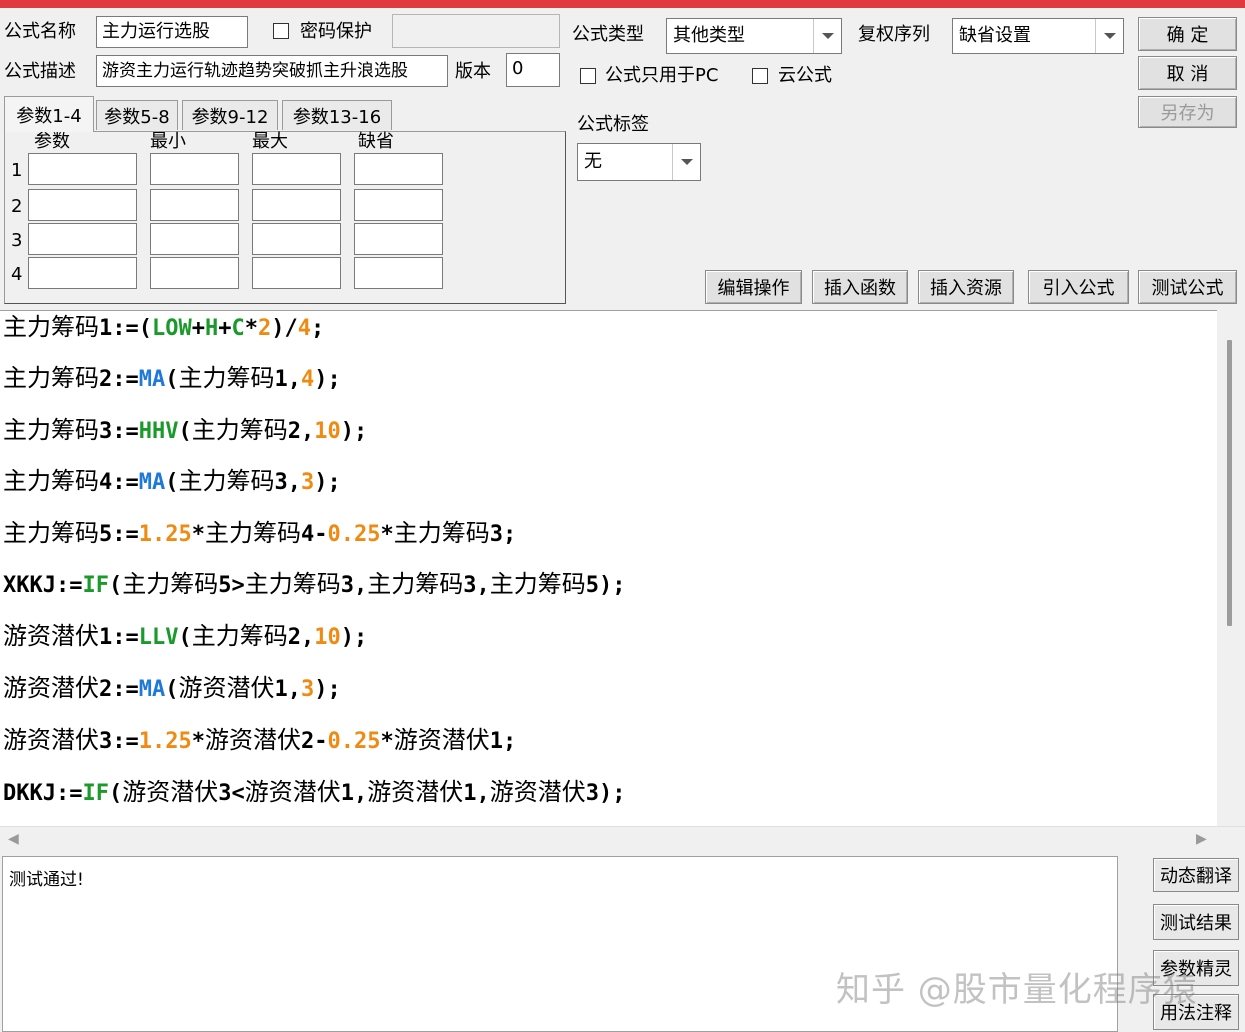 Image resolution: width=1245 pixels, height=1032 pixels. What do you see at coordinates (259, 741) in the screenshot?
I see `code-line: 游资潜伏3:=1.25*游资潜伏2-0.25*游资潜伏1;` at bounding box center [259, 741].